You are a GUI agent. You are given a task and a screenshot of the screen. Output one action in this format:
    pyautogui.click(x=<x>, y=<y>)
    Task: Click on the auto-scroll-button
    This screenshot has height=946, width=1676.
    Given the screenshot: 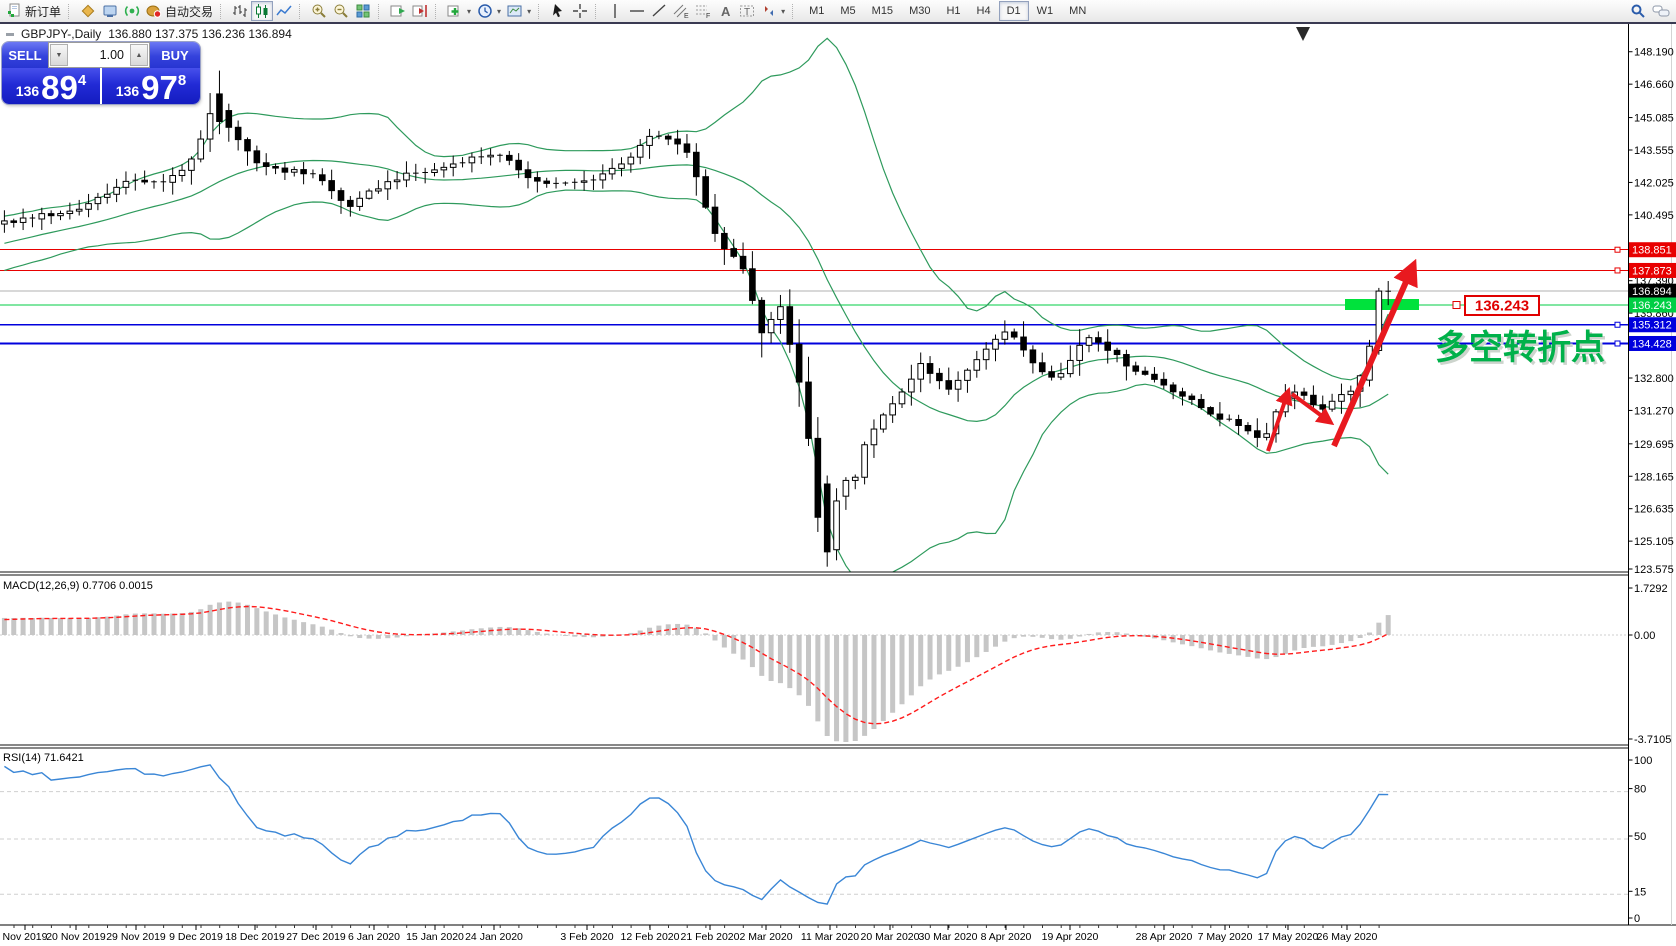 What is the action you would take?
    pyautogui.click(x=398, y=11)
    